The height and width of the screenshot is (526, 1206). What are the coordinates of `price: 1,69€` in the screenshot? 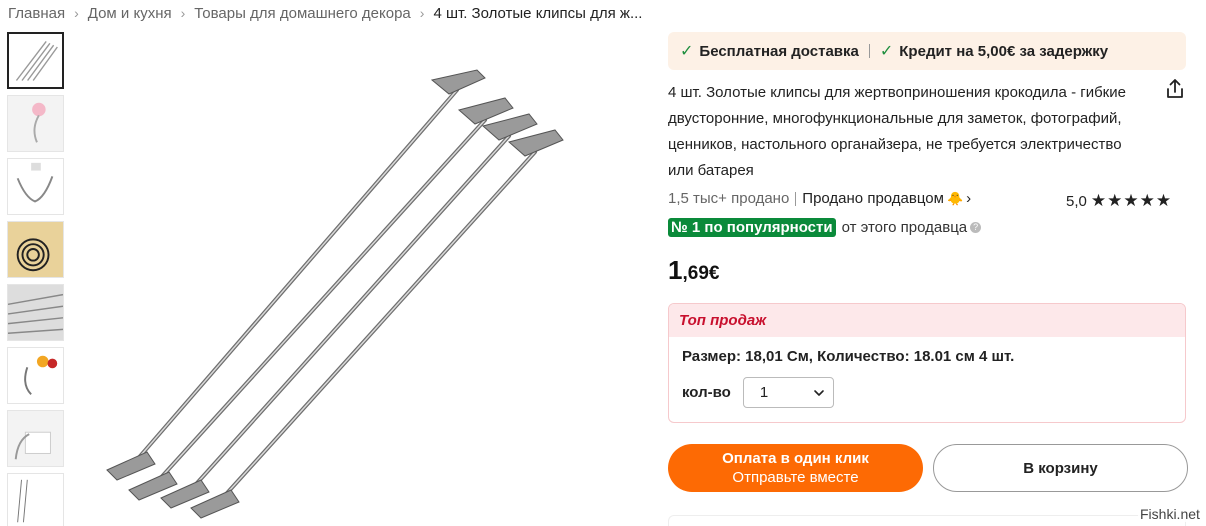 It's located at (693, 270).